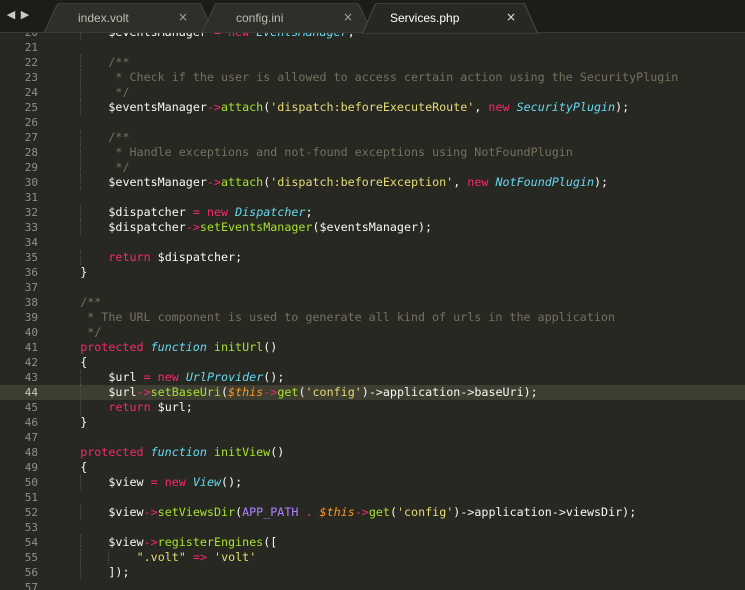 This screenshot has width=745, height=590. Describe the element at coordinates (277, 452) in the screenshot. I see `code-token: ()` at that location.